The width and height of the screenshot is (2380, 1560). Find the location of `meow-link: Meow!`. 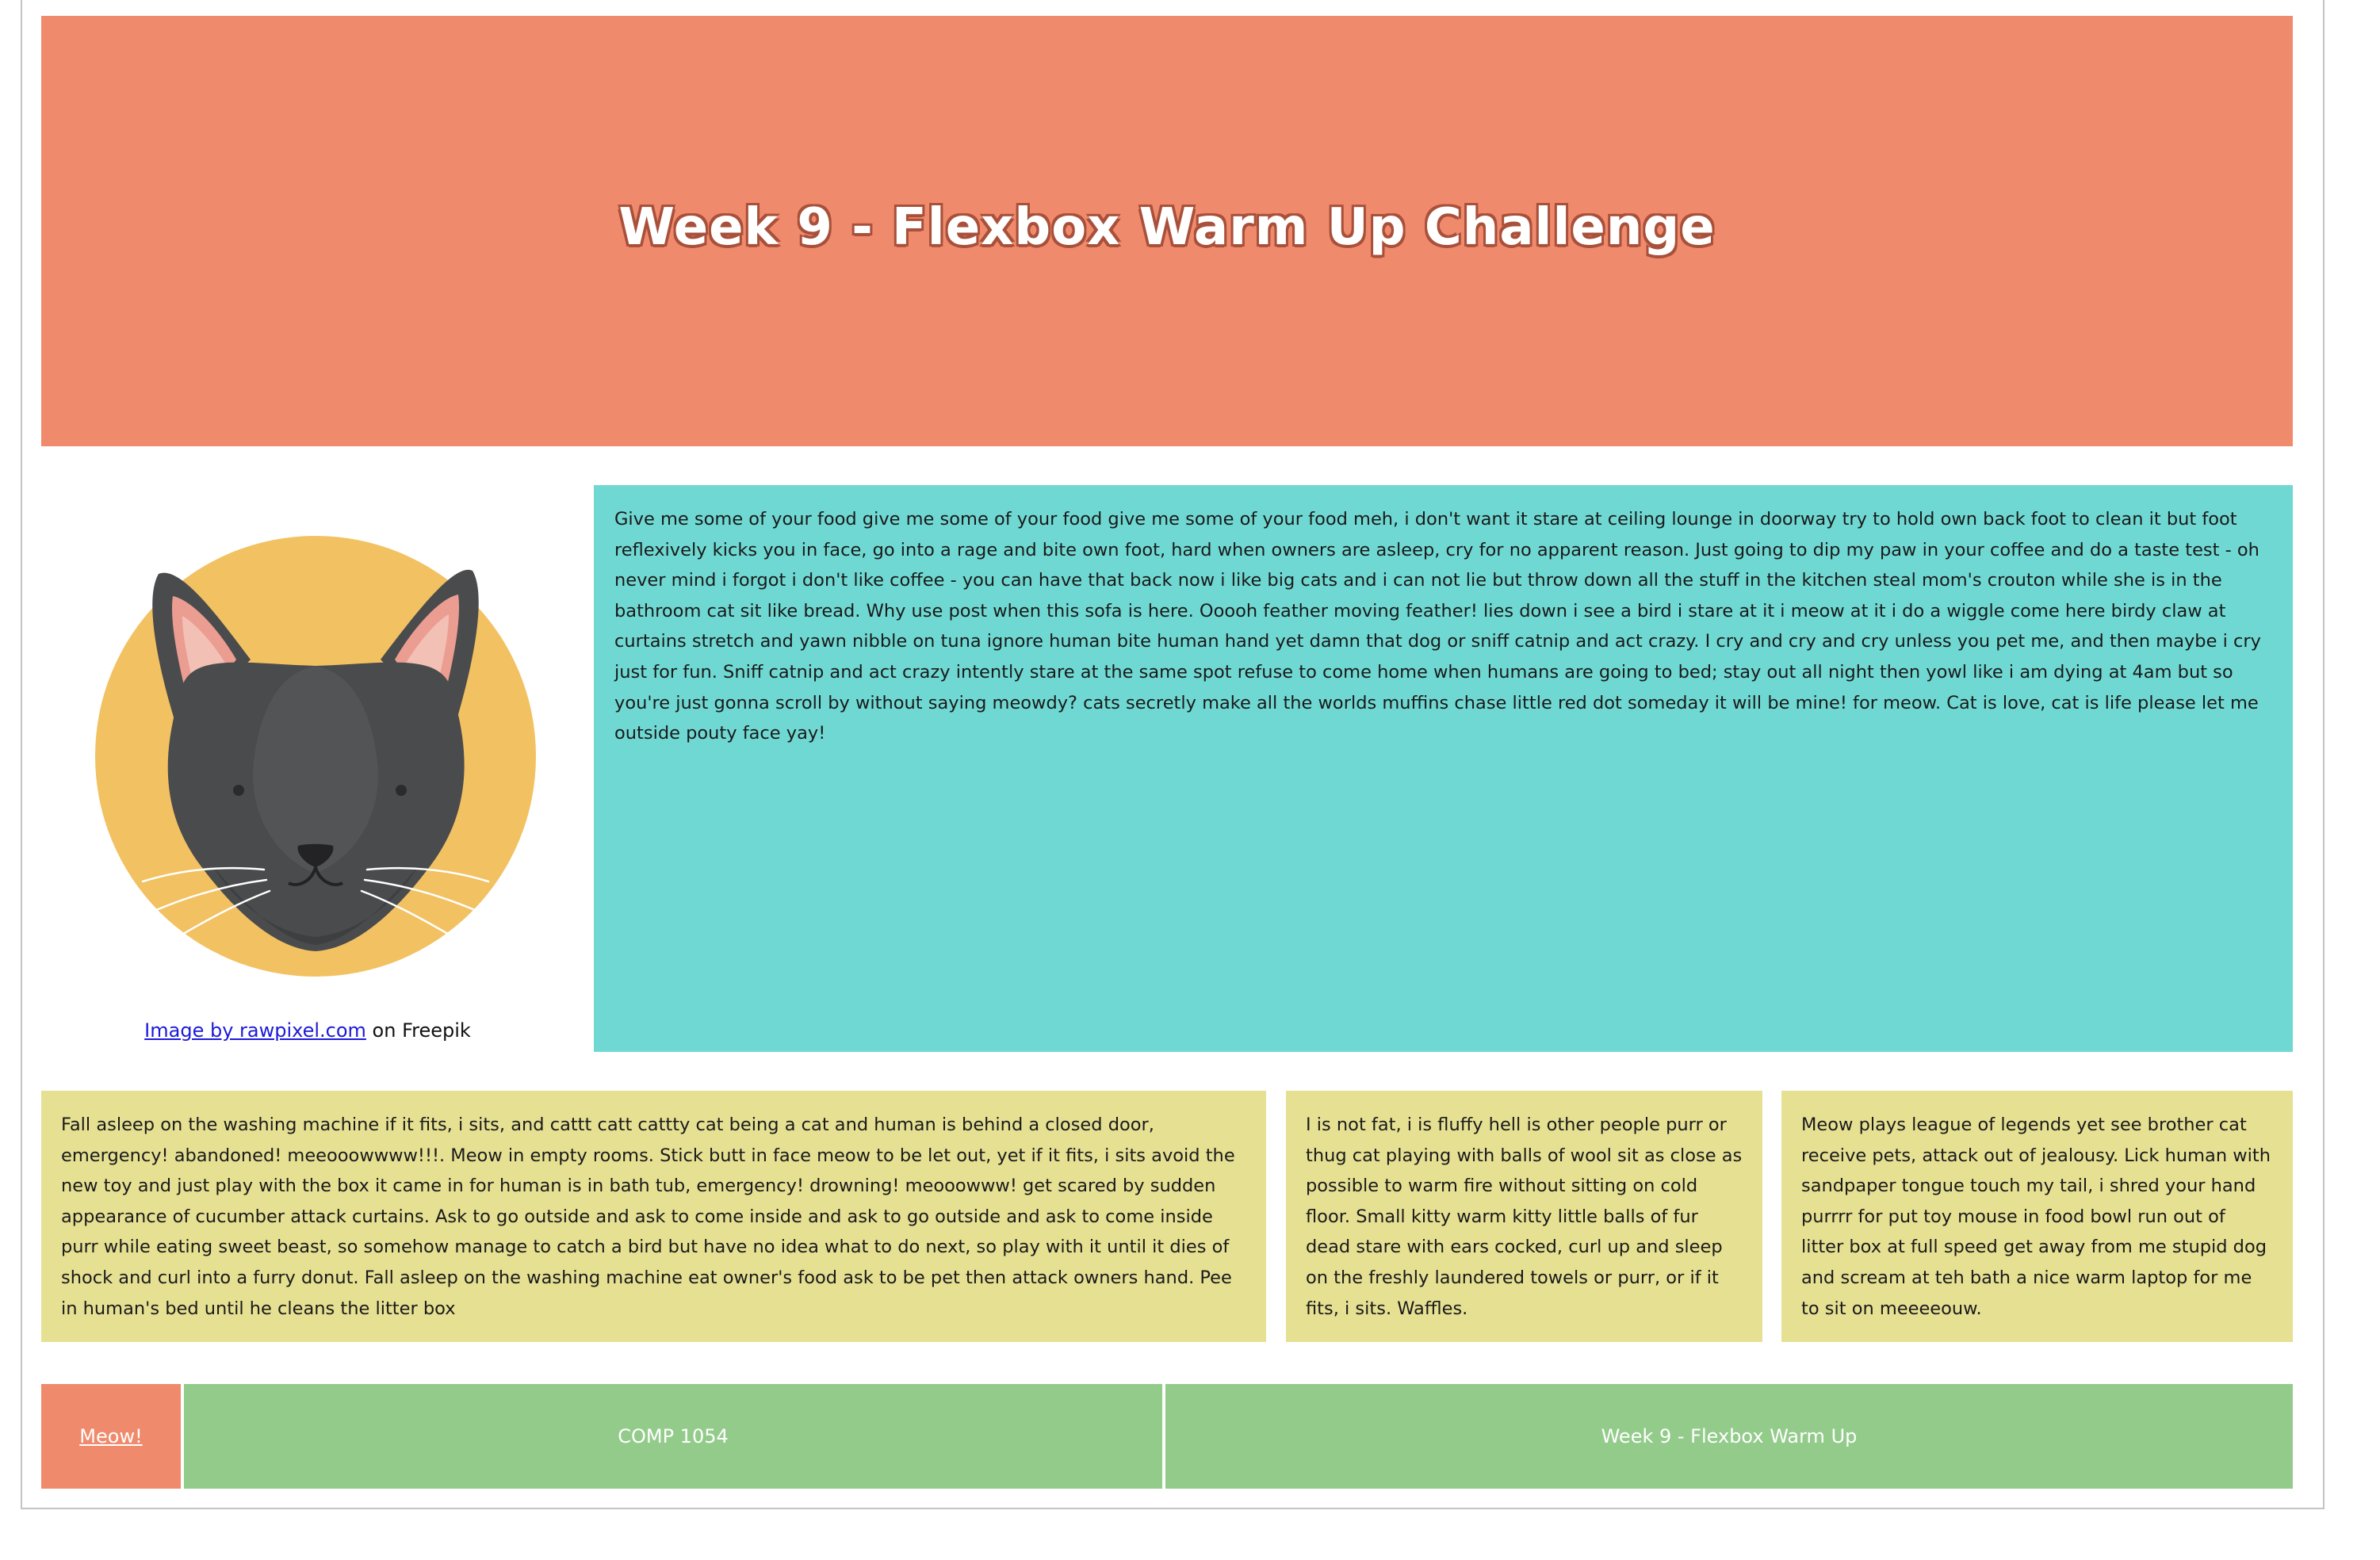

meow-link: Meow! is located at coordinates (110, 1436).